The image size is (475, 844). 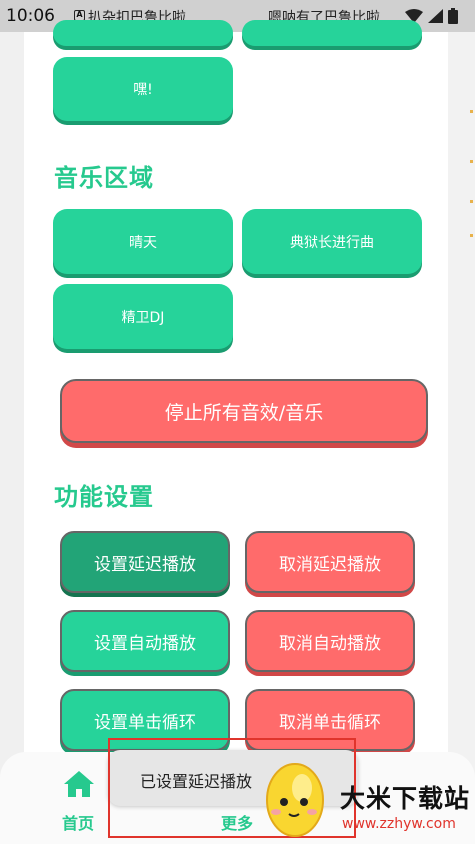 I want to click on sound-button-hey: 嘿!, so click(x=143, y=89).